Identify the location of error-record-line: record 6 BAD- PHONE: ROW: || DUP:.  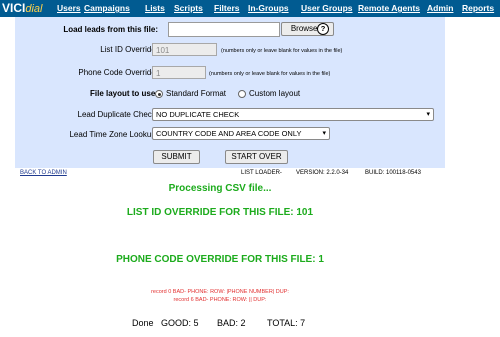
(220, 300).